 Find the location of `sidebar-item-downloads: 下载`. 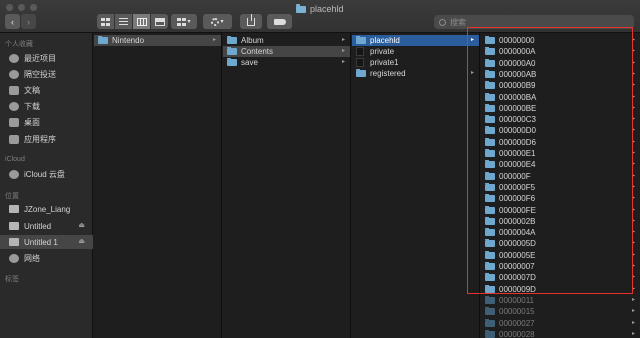

sidebar-item-downloads: 下载 is located at coordinates (46, 106).